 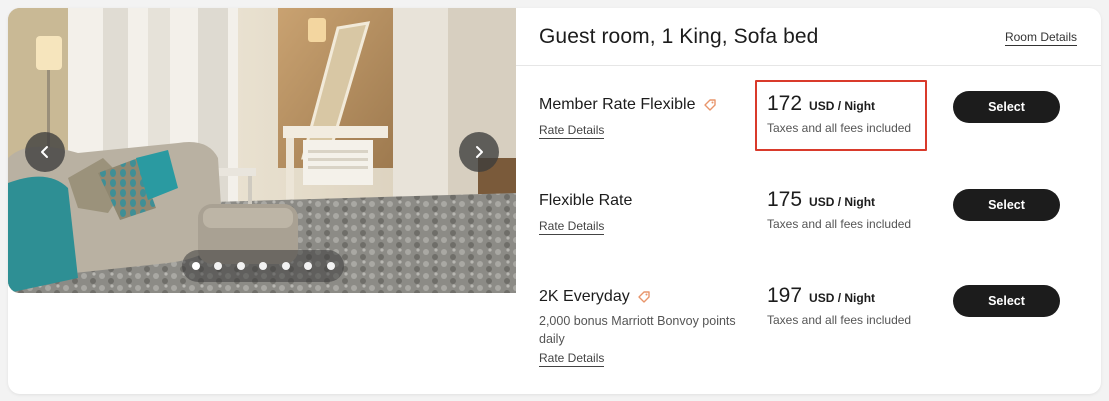 I want to click on rate-name-label: Flexible Rate, so click(x=586, y=200).